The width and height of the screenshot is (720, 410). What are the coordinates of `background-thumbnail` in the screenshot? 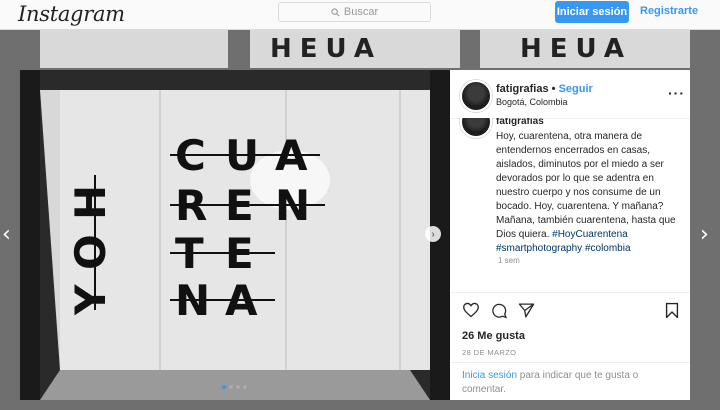 It's located at (134, 49).